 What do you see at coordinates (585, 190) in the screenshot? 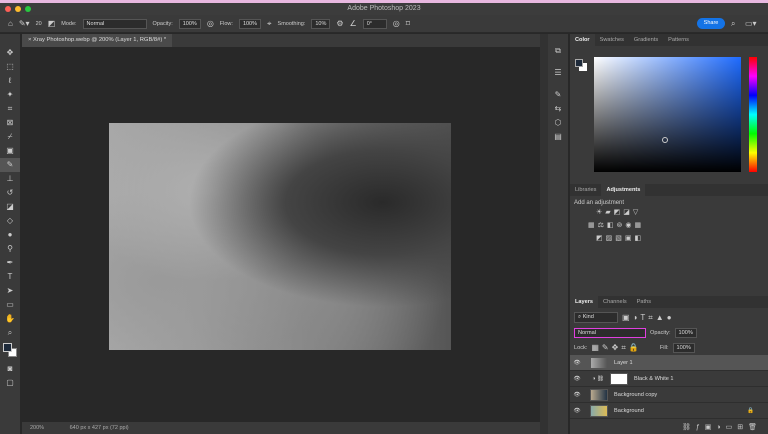
I see `tab-libraries: Libraries` at bounding box center [585, 190].